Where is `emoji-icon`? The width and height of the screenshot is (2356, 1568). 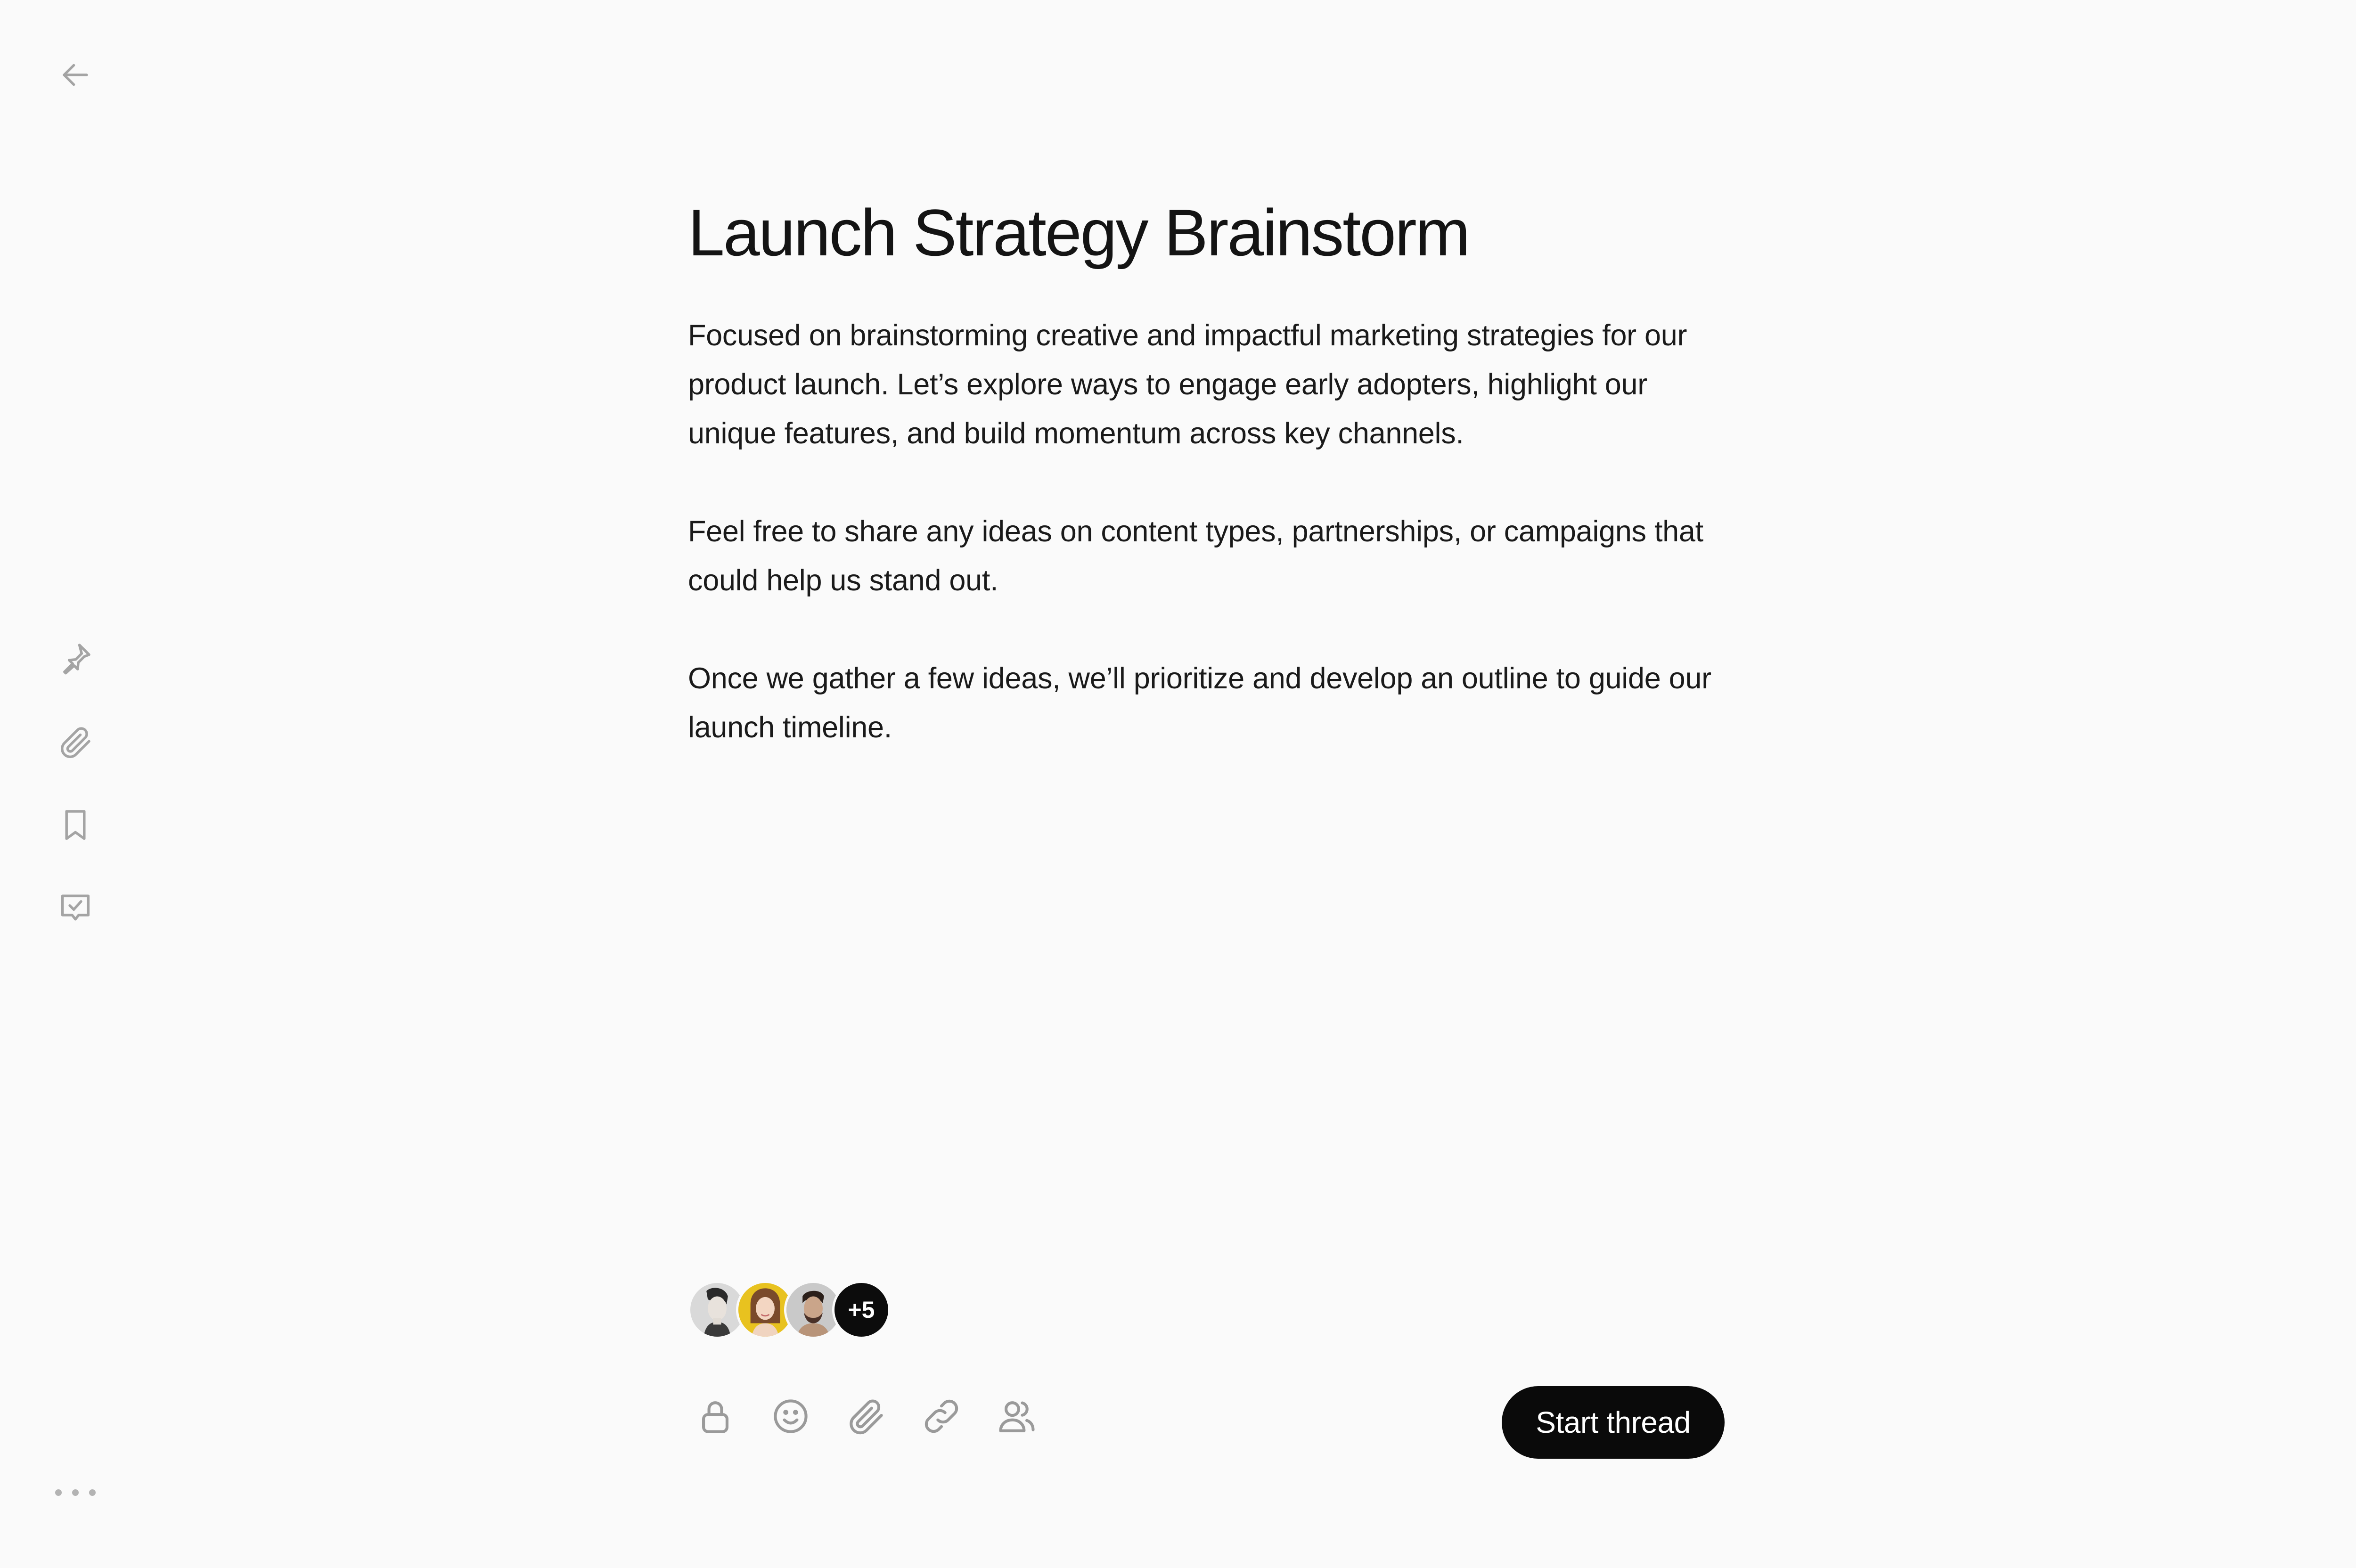
emoji-icon is located at coordinates (791, 1416).